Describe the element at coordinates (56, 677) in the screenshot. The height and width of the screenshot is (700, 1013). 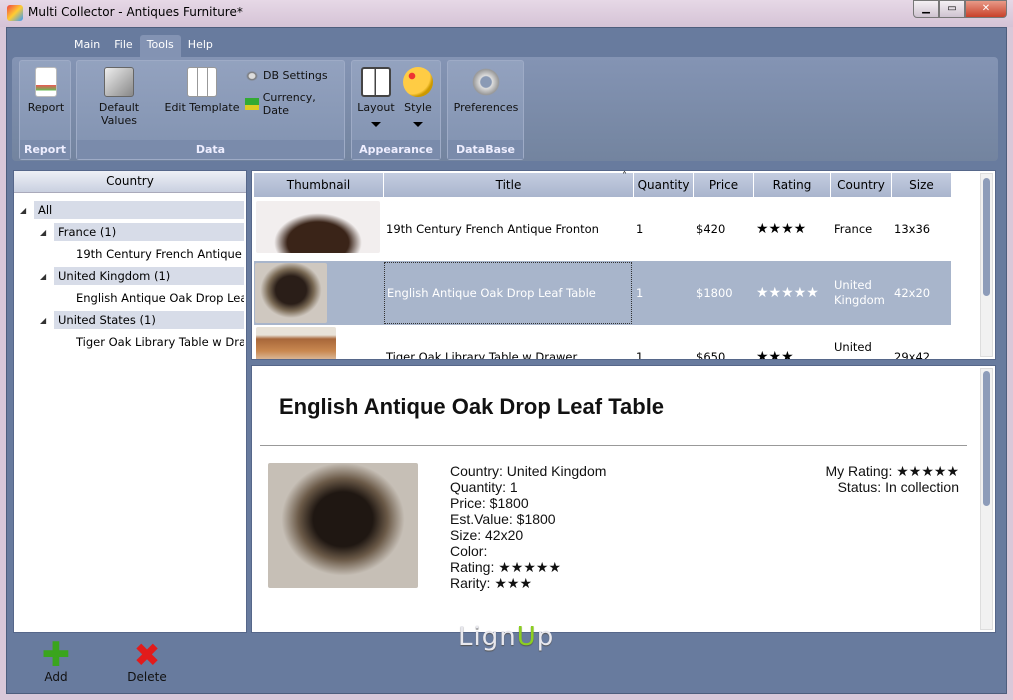
I see `add-label: Add` at that location.